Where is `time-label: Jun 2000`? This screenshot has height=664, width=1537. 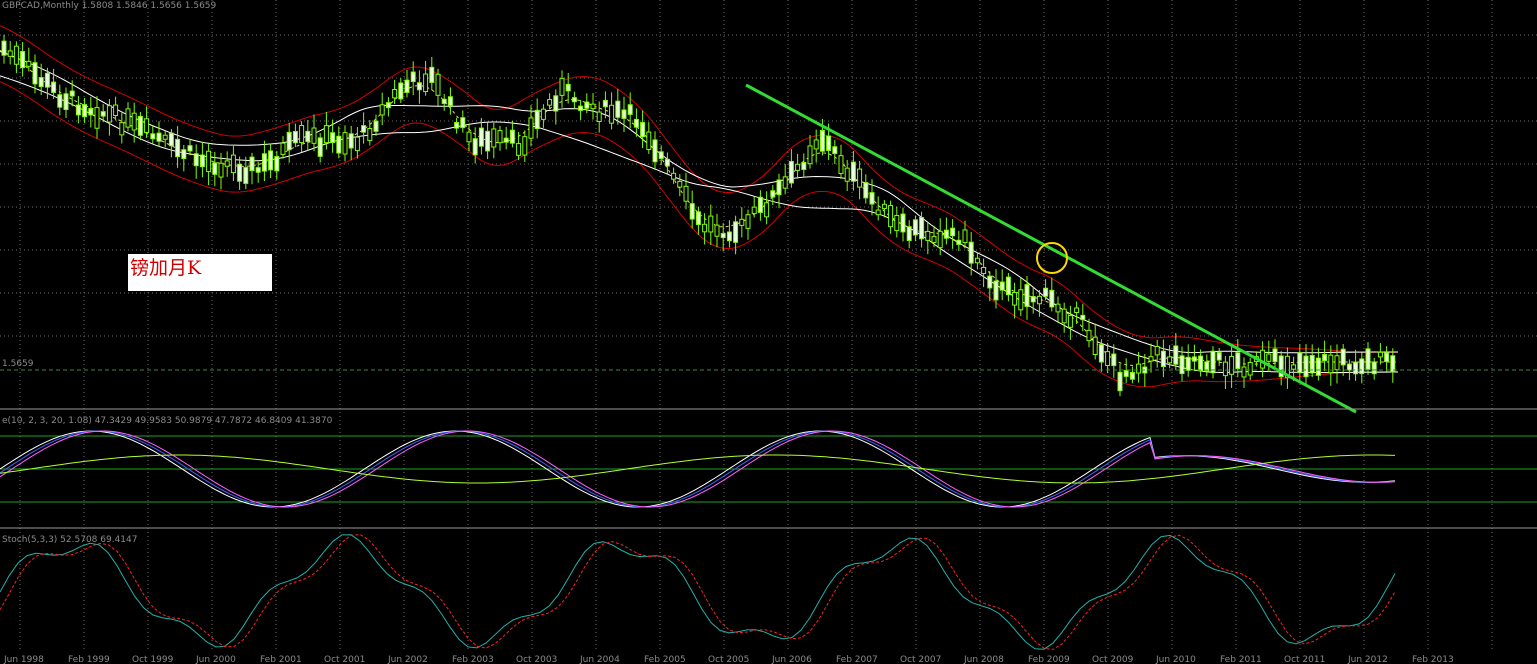
time-label: Jun 2000 is located at coordinates (215, 659).